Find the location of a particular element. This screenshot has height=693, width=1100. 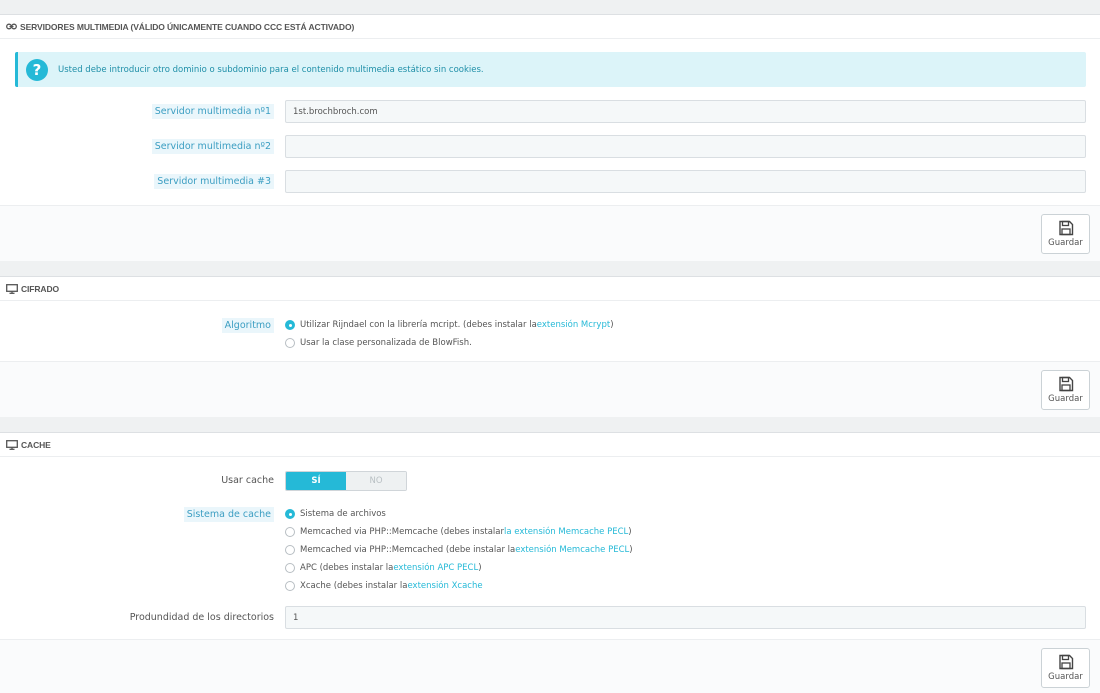

memcache-link: la extensión Memcache PECL is located at coordinates (566, 532).